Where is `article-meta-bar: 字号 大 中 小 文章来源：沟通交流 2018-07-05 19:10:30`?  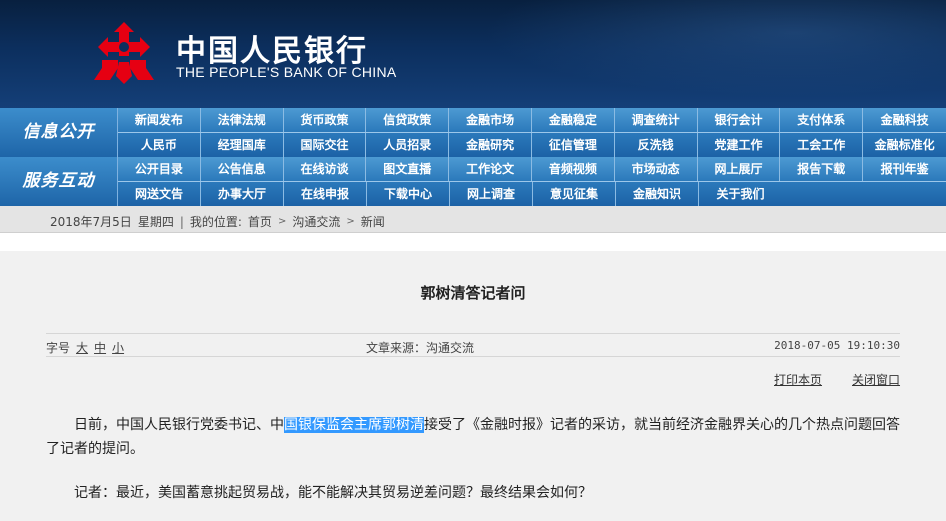
article-meta-bar: 字号 大 中 小 文章来源：沟通交流 2018-07-05 19:10:30 is located at coordinates (473, 345).